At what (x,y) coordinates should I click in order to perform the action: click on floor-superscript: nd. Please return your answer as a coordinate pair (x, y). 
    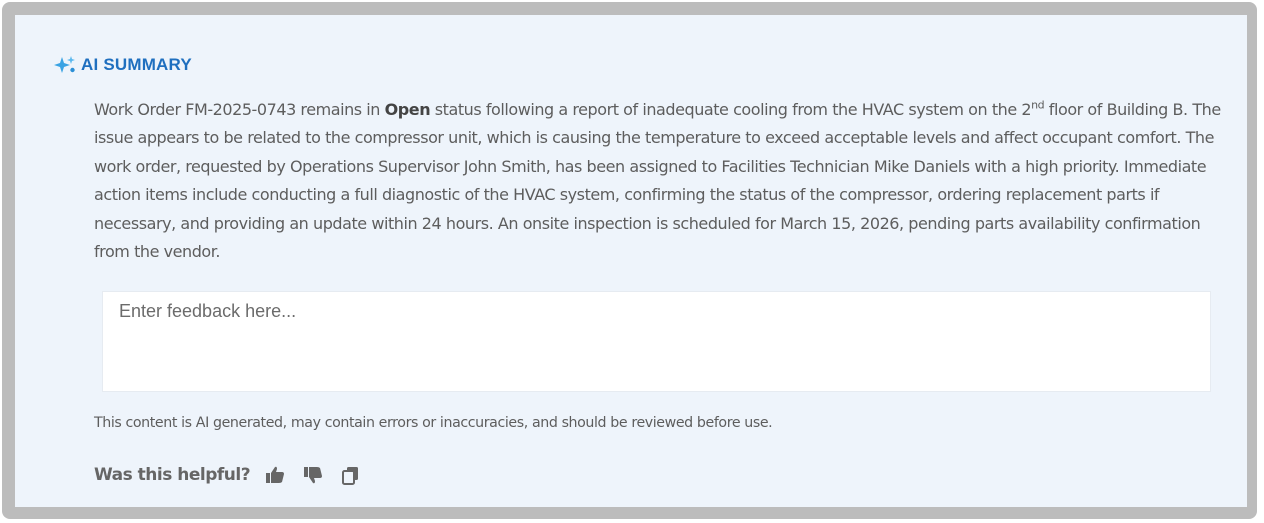
    Looking at the image, I should click on (1038, 105).